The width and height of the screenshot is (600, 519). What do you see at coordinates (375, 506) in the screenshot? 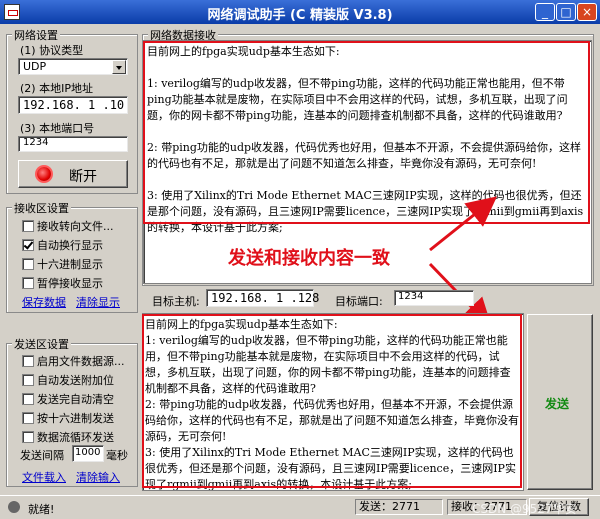
I see `send-count-label: 发送：` at bounding box center [375, 506].